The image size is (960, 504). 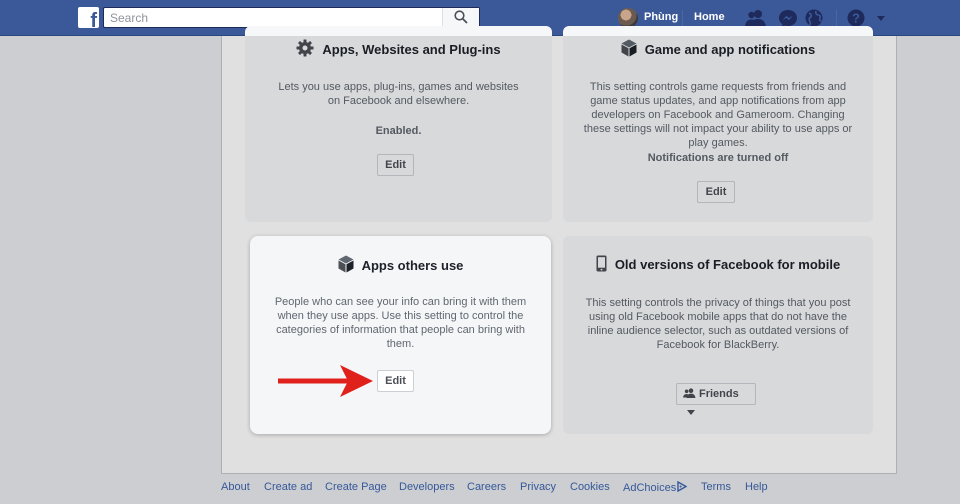 I want to click on card-title: Old versions of Facebook for mobile, so click(x=718, y=263).